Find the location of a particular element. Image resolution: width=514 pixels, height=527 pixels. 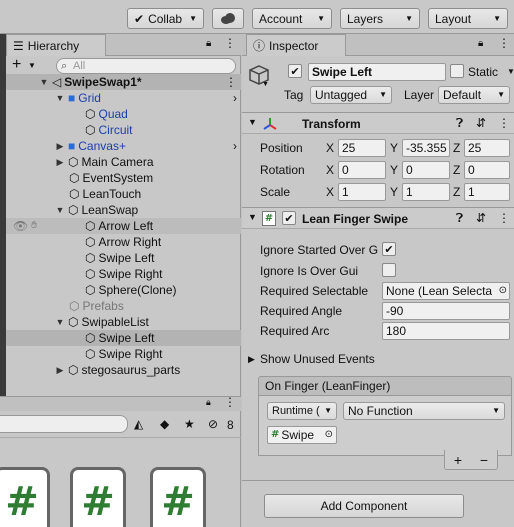

rotation-z-field: 0 is located at coordinates (487, 170).